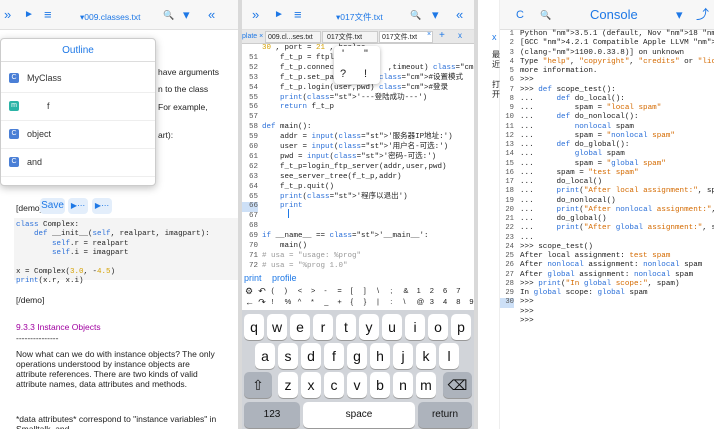 Image resolution: width=714 pixels, height=429 pixels. Describe the element at coordinates (334, 356) in the screenshot. I see `key-f: f` at that location.